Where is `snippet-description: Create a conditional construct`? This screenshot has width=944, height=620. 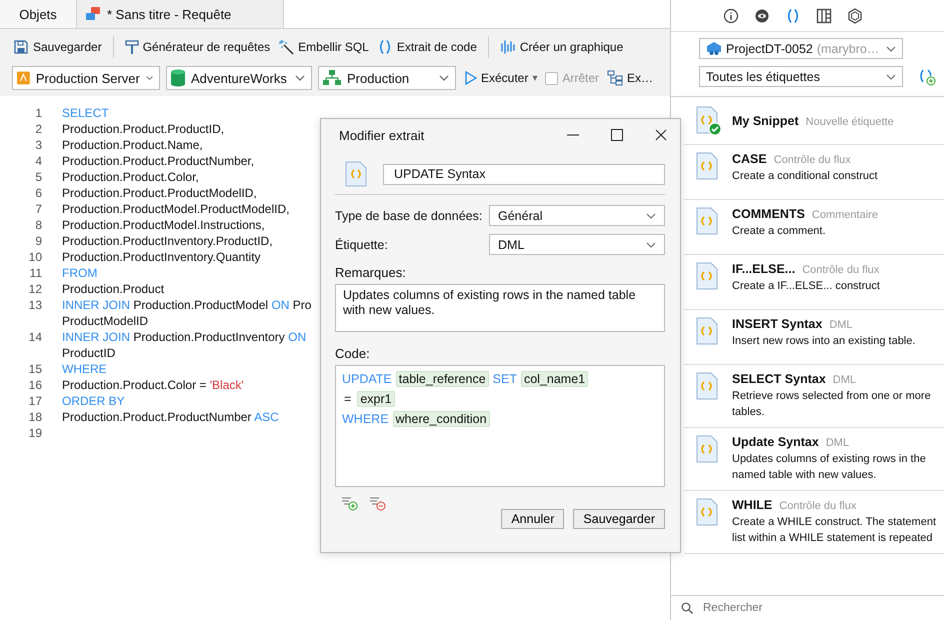 snippet-description: Create a conditional construct is located at coordinates (805, 176).